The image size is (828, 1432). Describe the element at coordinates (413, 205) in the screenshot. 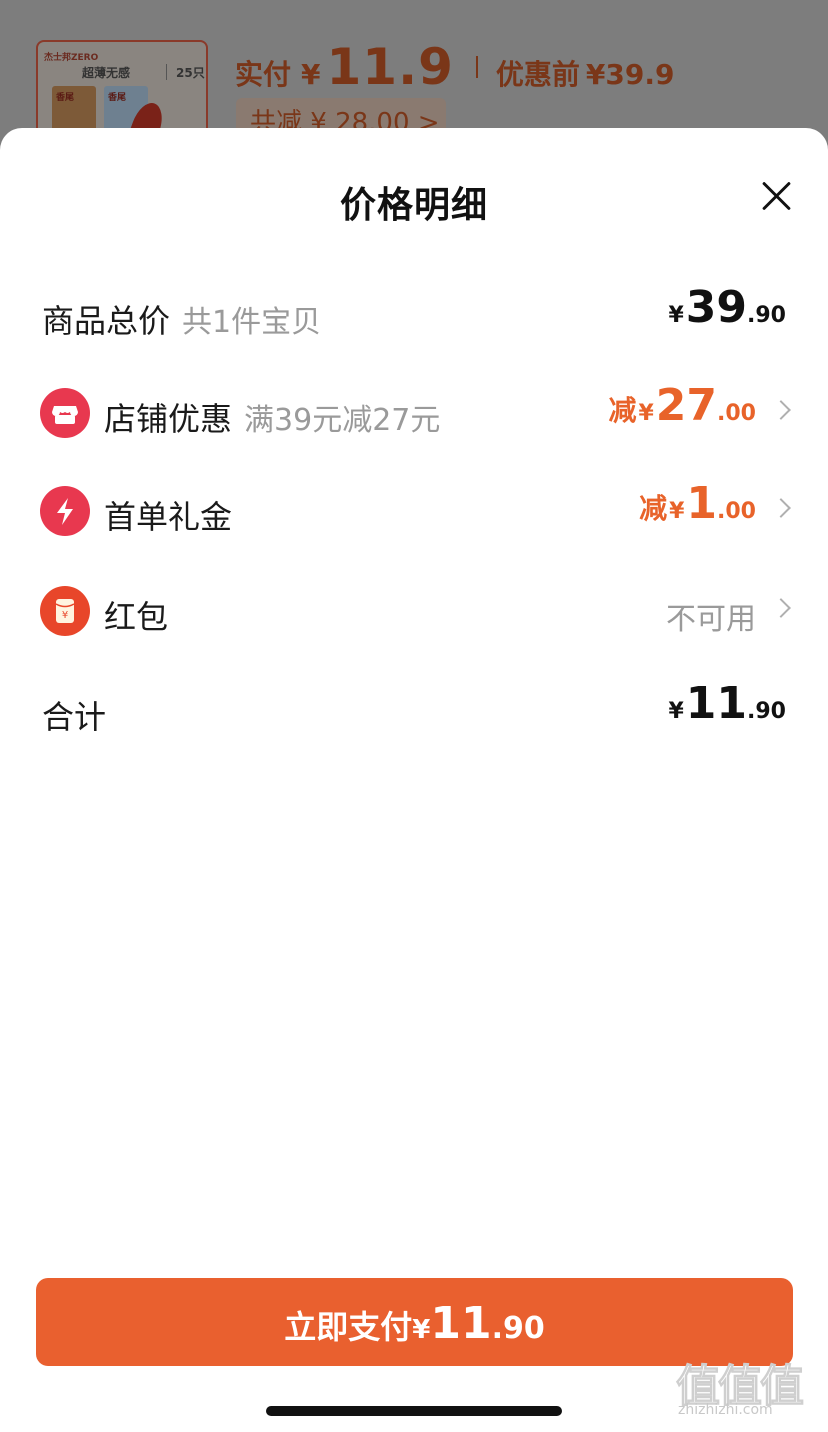

I see `sheet-title: 价格明细` at that location.